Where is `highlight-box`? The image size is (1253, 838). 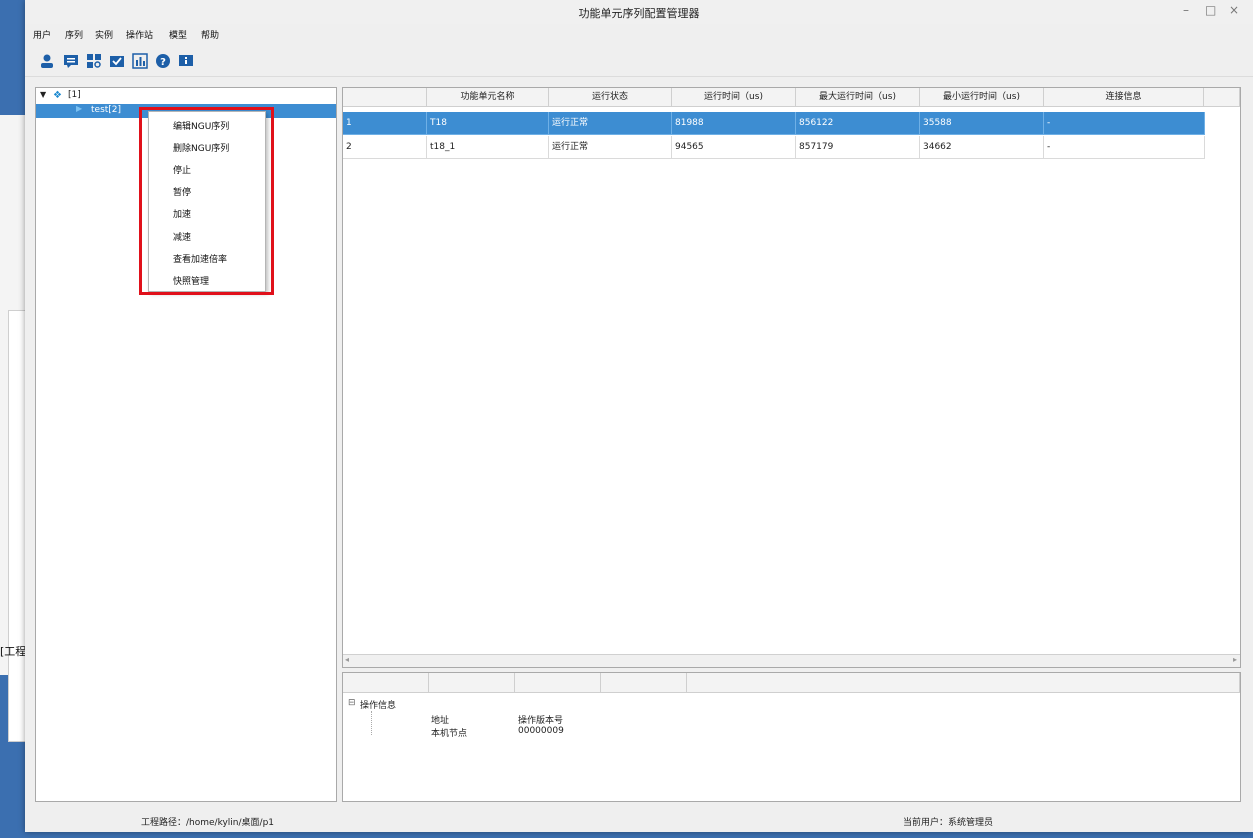
highlight-box is located at coordinates (206, 201).